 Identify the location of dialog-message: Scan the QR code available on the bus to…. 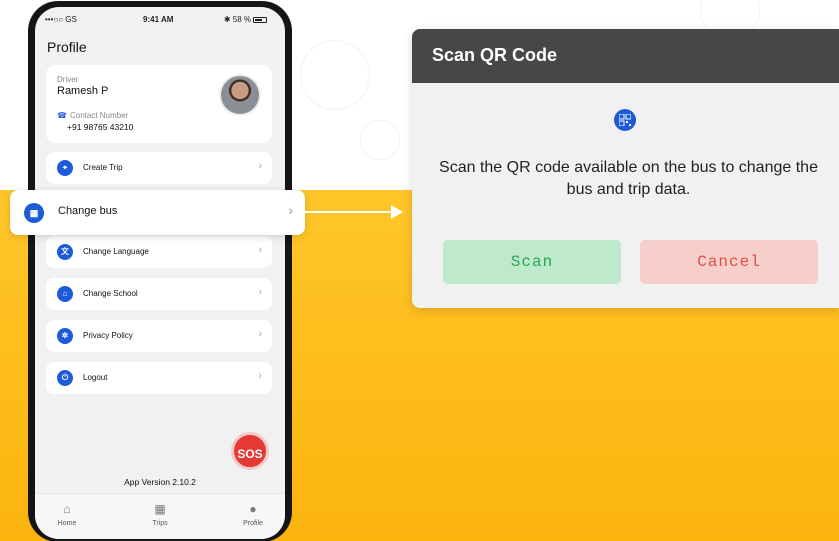
(628, 178).